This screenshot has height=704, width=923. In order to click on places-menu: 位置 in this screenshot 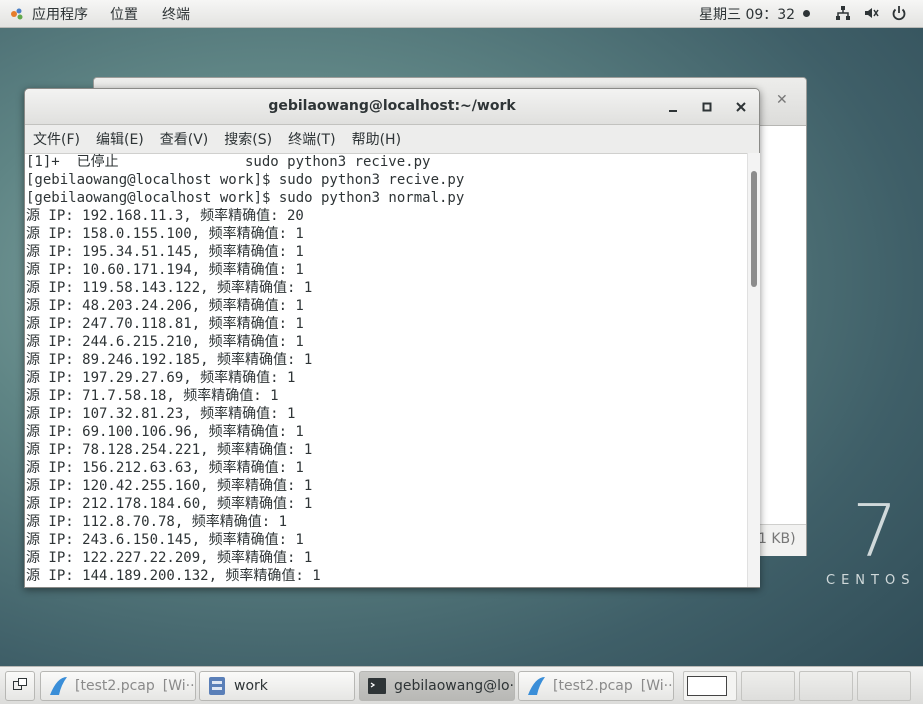, I will do `click(131, 14)`.